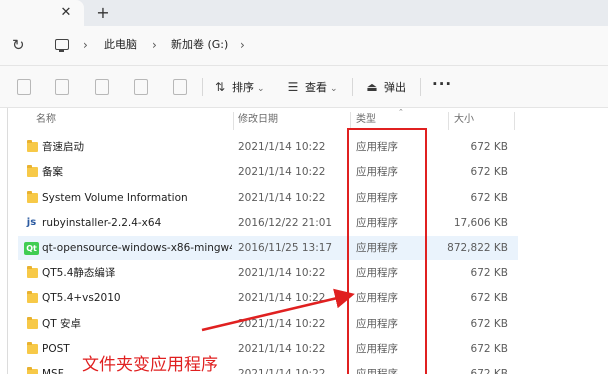 The width and height of the screenshot is (608, 374). I want to click on annotation-text: 文件夹变应用程序, so click(150, 364).